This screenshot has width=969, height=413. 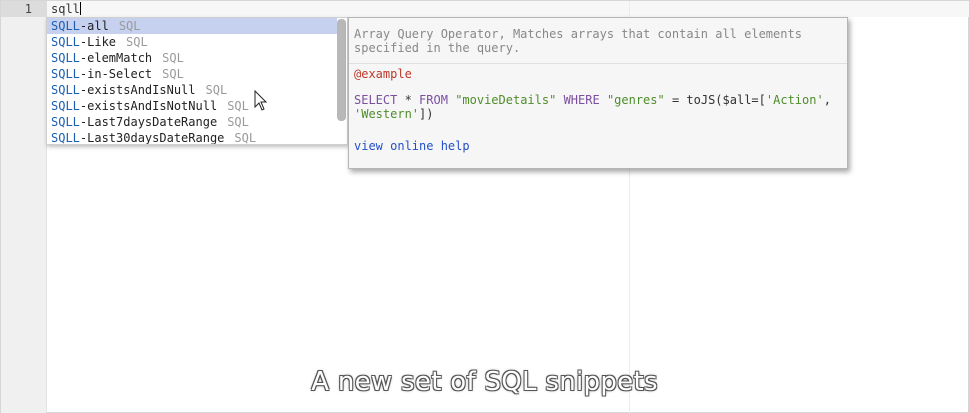 I want to click on code-field: "genres", so click(x=635, y=100).